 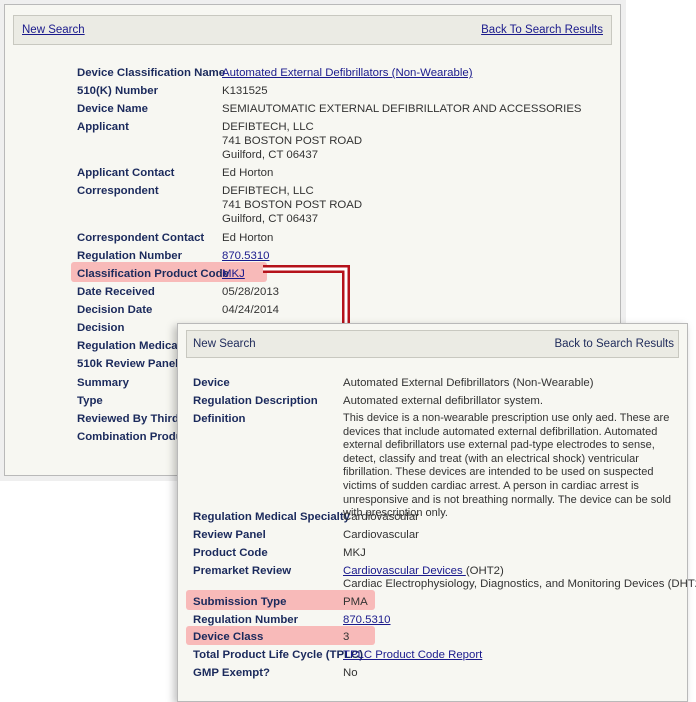 I want to click on label-premarket-review: Premarket Review, so click(x=242, y=571).